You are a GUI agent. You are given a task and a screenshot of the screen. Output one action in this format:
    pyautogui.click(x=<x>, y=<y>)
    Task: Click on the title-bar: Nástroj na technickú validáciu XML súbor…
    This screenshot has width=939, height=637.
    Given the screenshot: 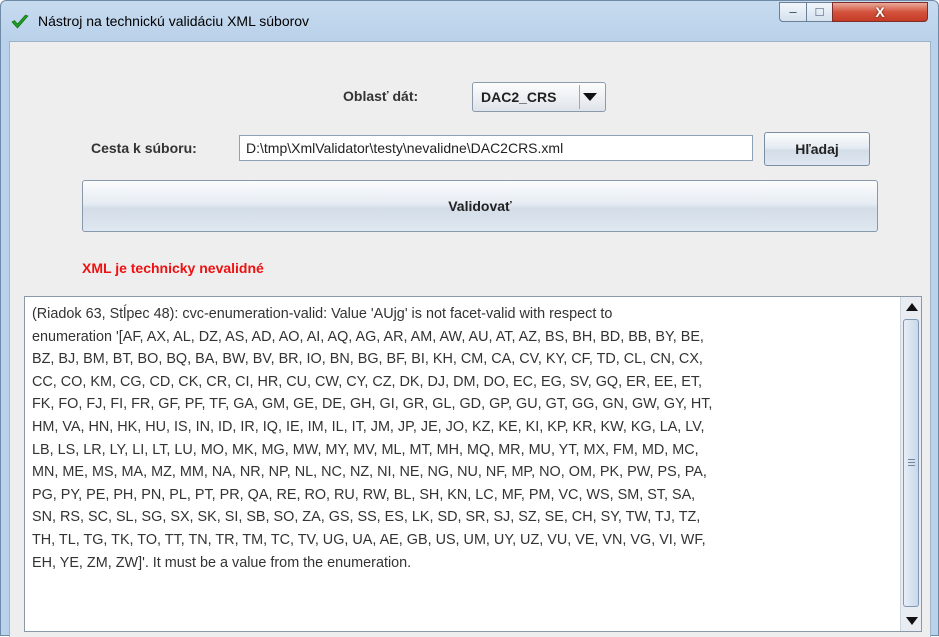 What is the action you would take?
    pyautogui.click(x=469, y=21)
    